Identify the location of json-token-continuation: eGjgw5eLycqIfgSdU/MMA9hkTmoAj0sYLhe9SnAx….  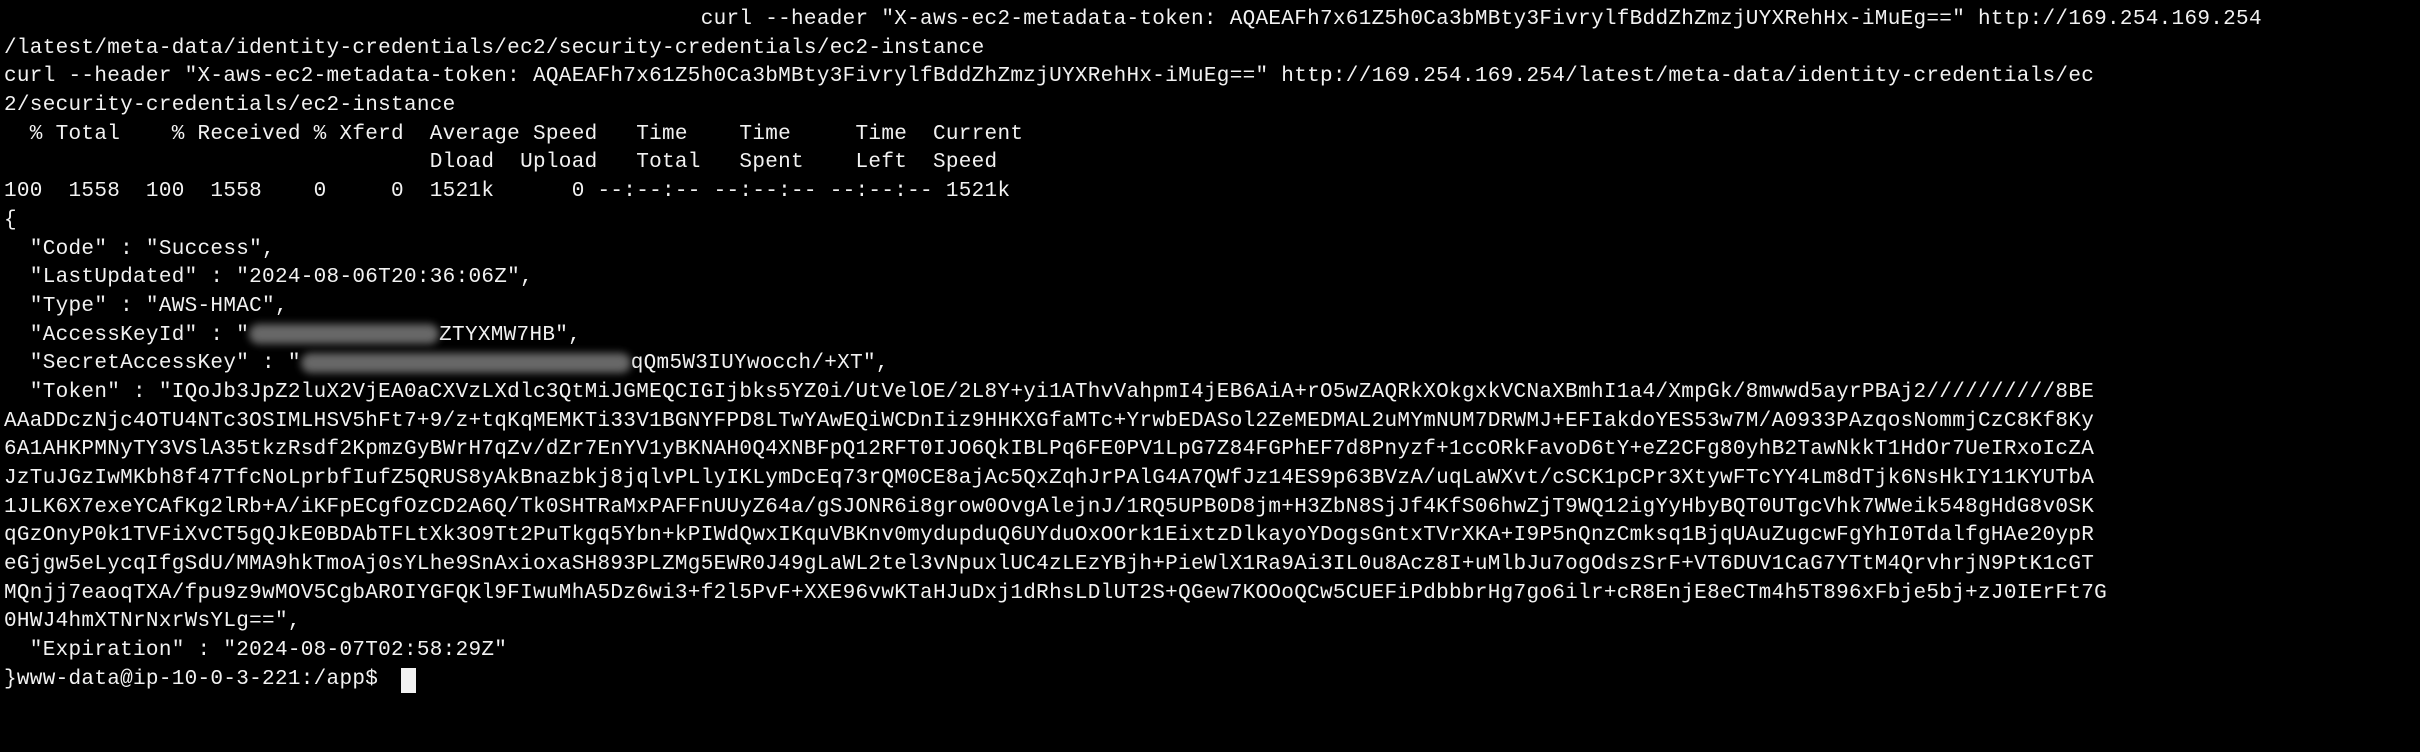
(1049, 565).